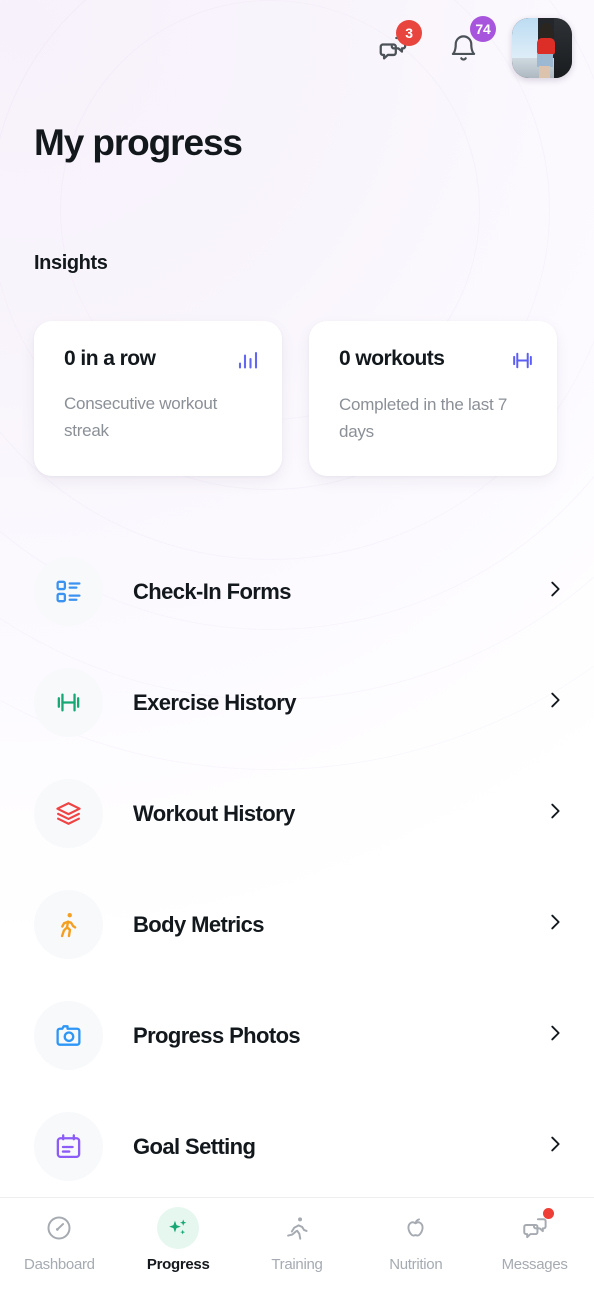  Describe the element at coordinates (59, 1264) in the screenshot. I see `nav-item-label: Dashboard` at that location.